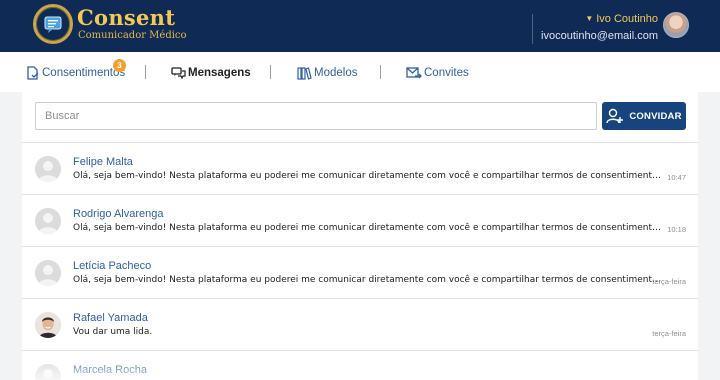 The image size is (720, 380). What do you see at coordinates (110, 370) in the screenshot?
I see `contact-name: Marcela Rocha` at bounding box center [110, 370].